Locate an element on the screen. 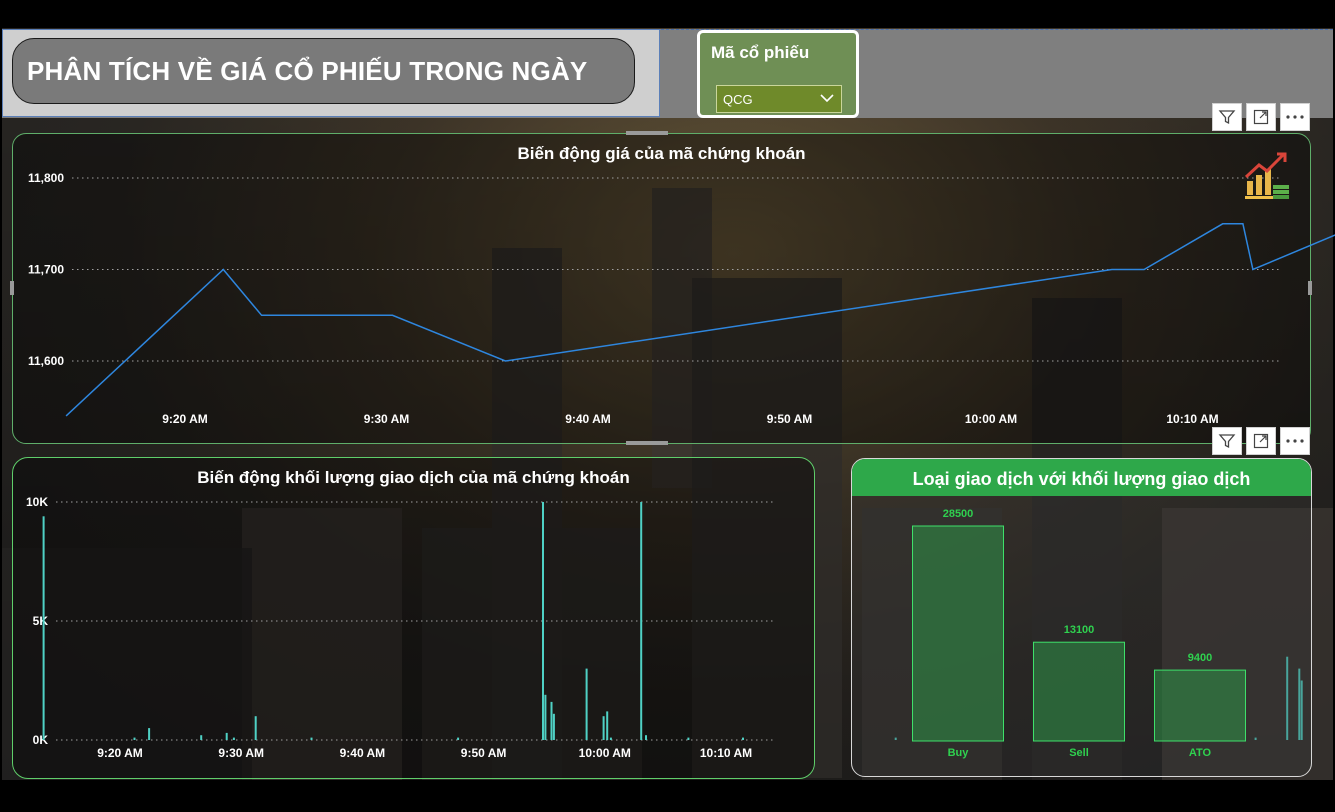  trade-type-category-label: Sell is located at coordinates (1079, 753).